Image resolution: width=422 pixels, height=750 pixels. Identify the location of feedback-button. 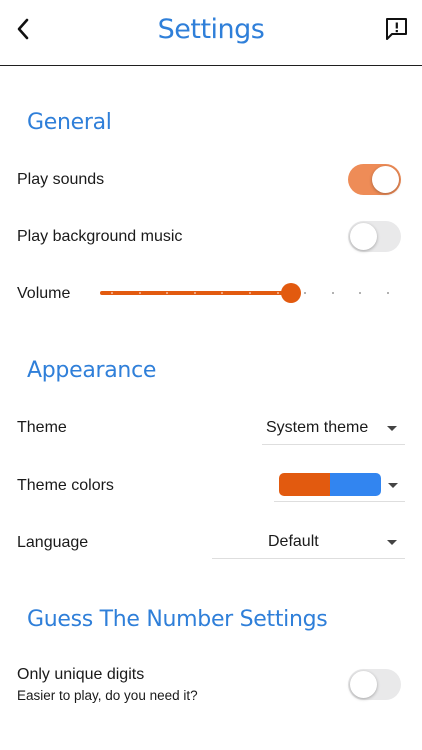
(397, 29).